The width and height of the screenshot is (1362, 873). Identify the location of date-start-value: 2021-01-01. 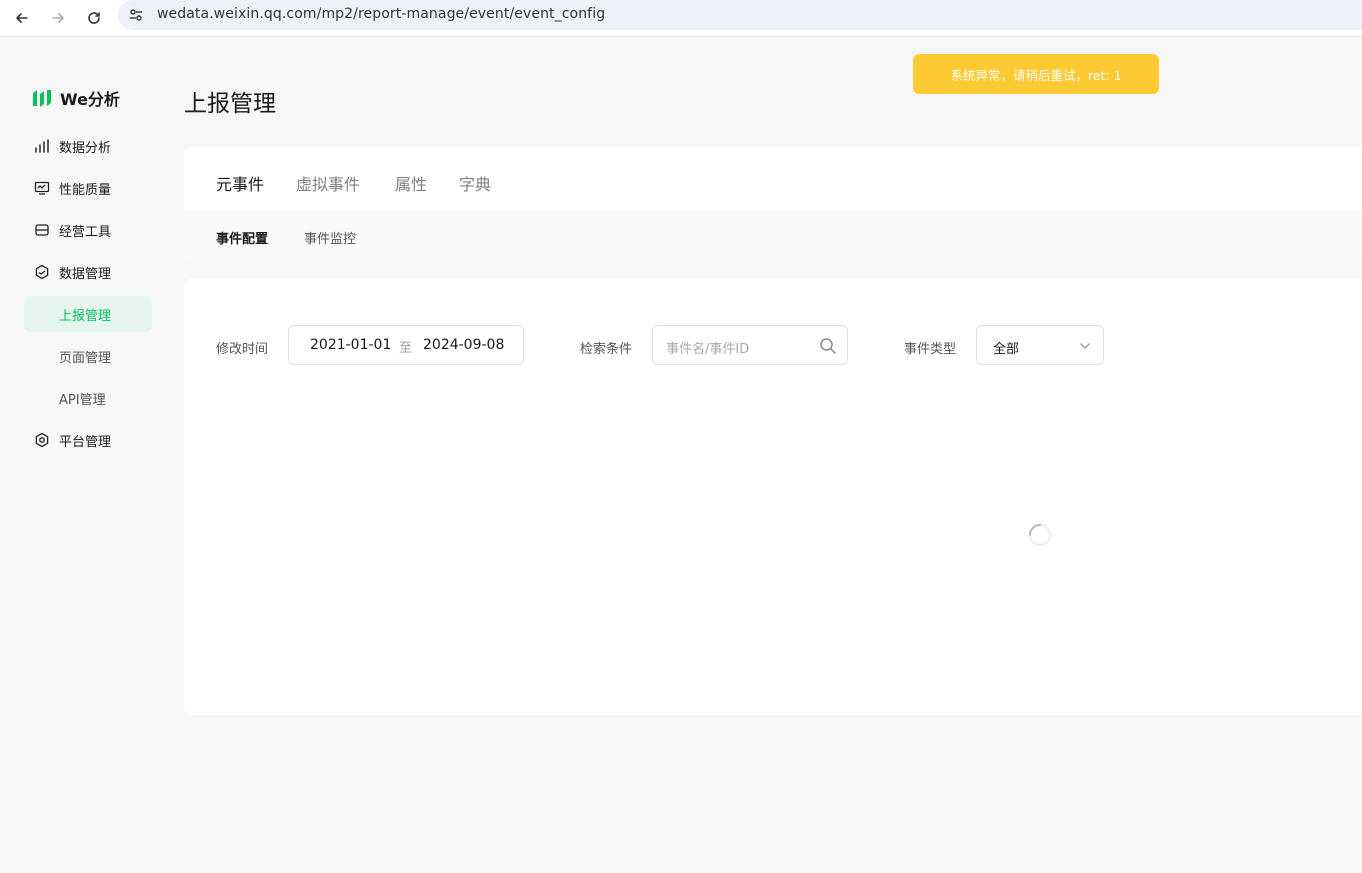
(351, 345).